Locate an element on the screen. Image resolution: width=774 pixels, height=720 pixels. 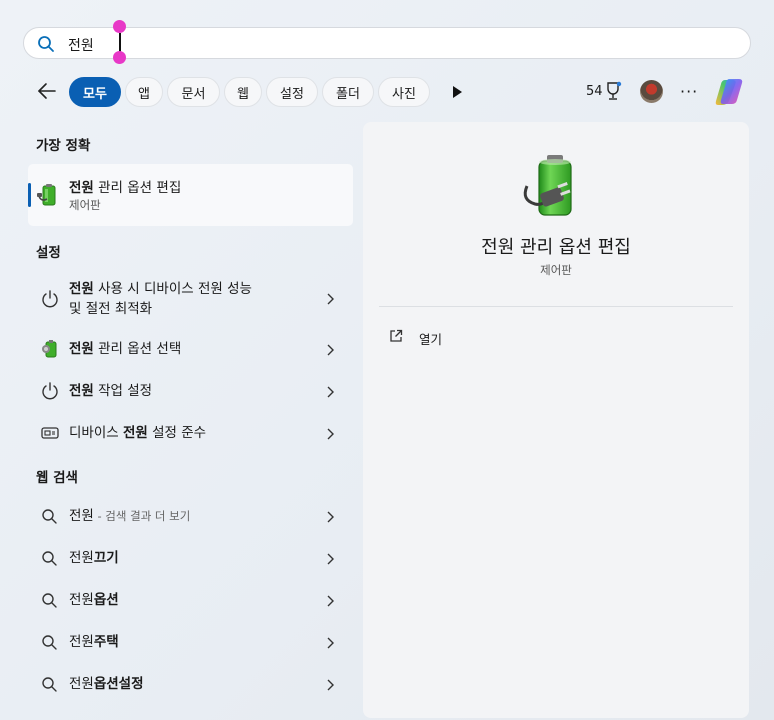
settings-item-power-performance: 전원 사용 시 디바이스 전원 성능 및 절전 최적화 is located at coordinates (190, 300).